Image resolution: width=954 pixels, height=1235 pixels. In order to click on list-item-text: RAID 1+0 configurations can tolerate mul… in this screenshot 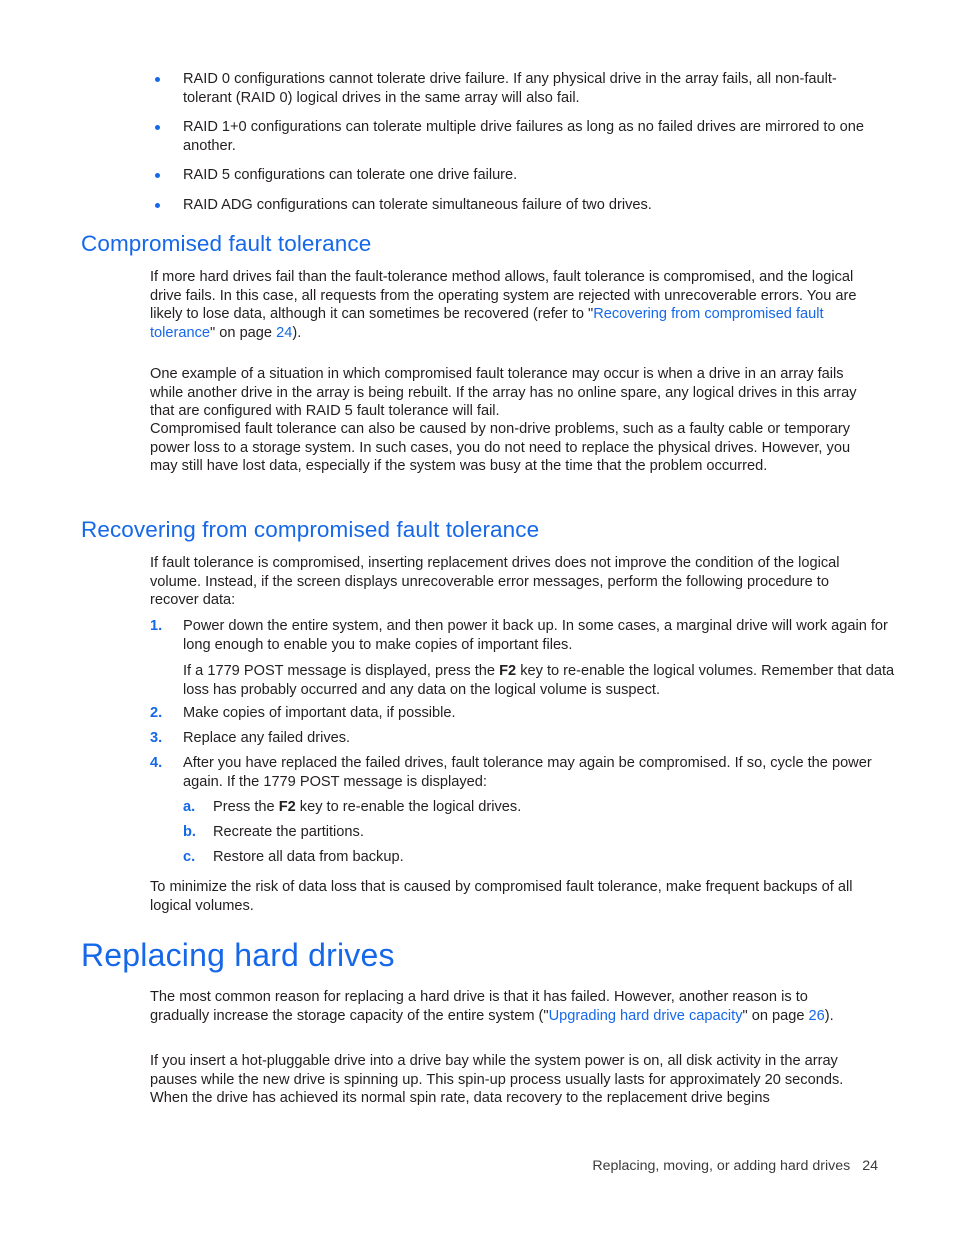, I will do `click(523, 136)`.